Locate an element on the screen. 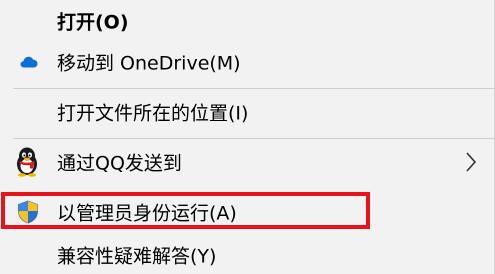  onedrive-cloud-icon is located at coordinates (29, 62).